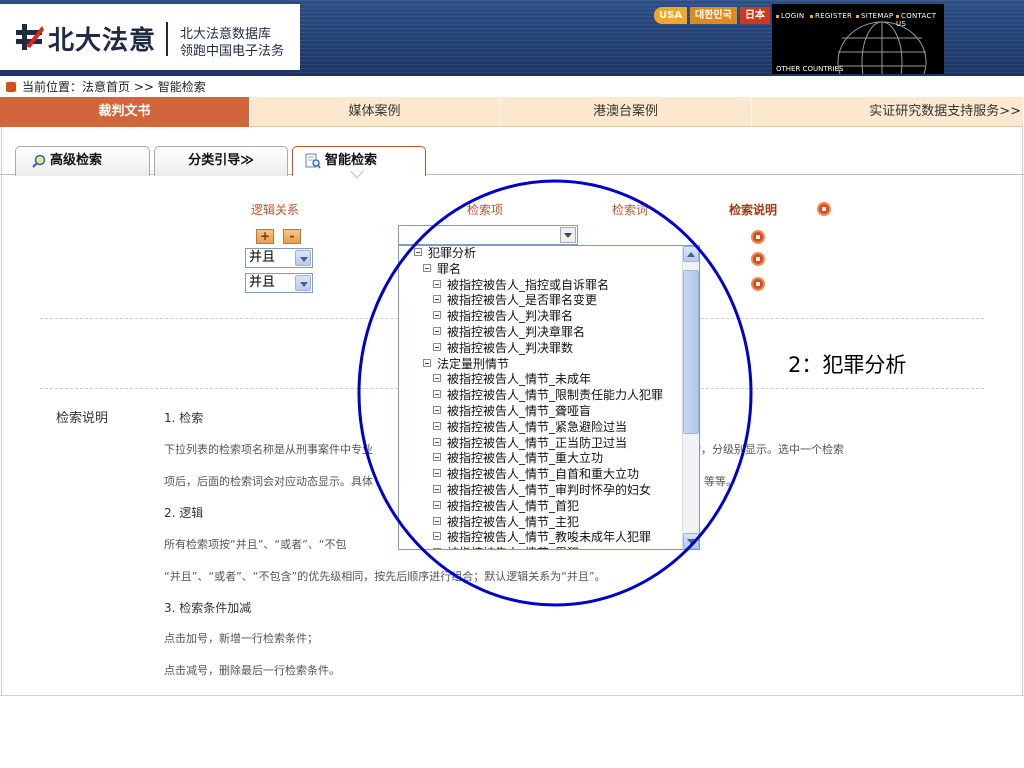 The image size is (1024, 768). I want to click on tab-judgments: 裁判文书, so click(125, 112).